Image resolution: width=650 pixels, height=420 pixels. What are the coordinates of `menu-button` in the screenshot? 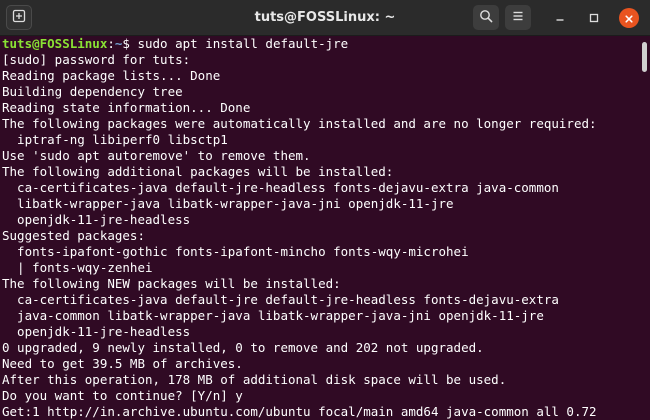 It's located at (518, 17).